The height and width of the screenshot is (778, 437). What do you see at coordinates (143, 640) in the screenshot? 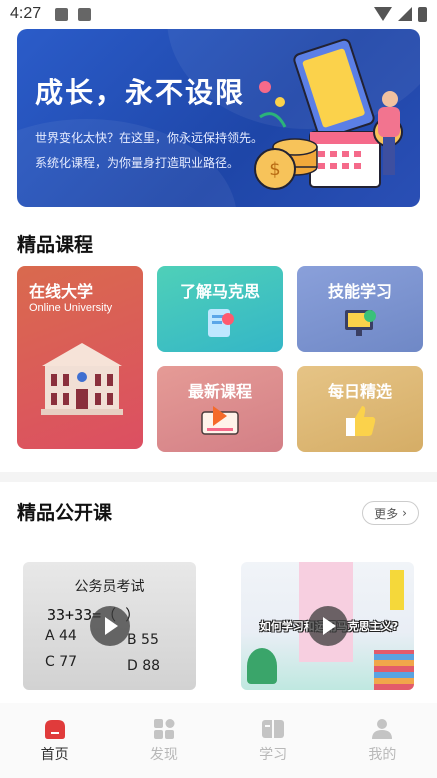
I see `video1-option-b: B 55` at bounding box center [143, 640].